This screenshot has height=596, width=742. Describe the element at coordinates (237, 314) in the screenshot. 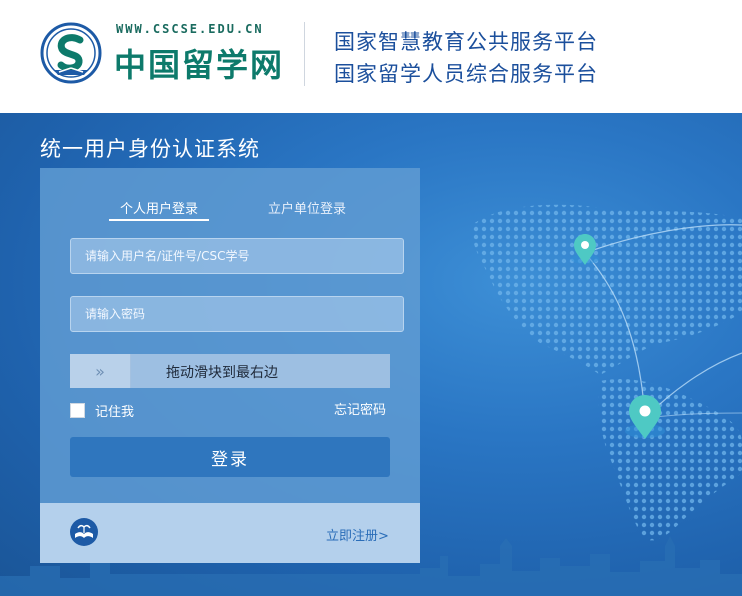

I see `password-input` at that location.